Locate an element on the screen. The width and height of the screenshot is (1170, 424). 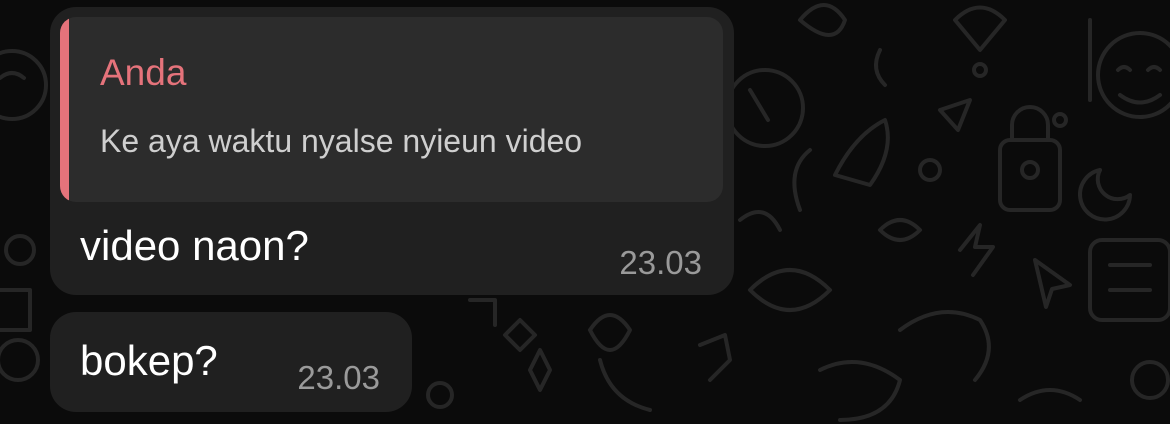
message-text: video naon? is located at coordinates (194, 245).